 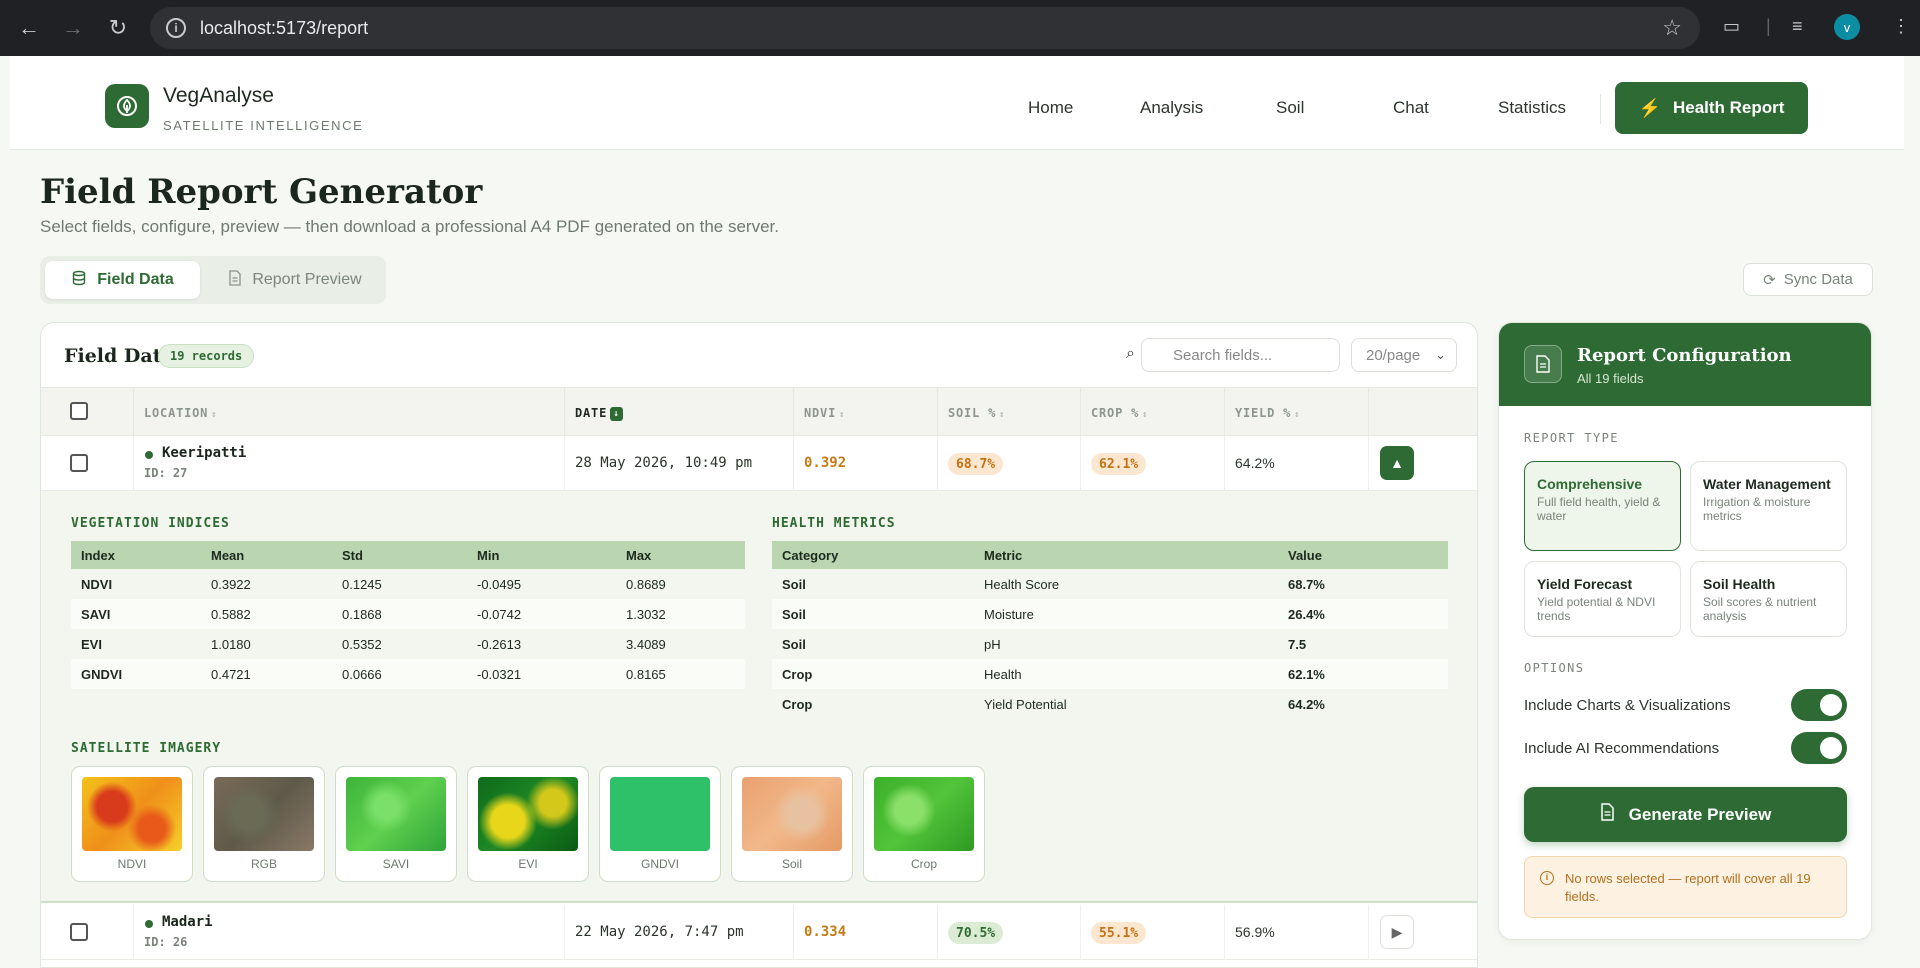 What do you see at coordinates (1901, 26) in the screenshot?
I see `menu-icon: ⋮` at bounding box center [1901, 26].